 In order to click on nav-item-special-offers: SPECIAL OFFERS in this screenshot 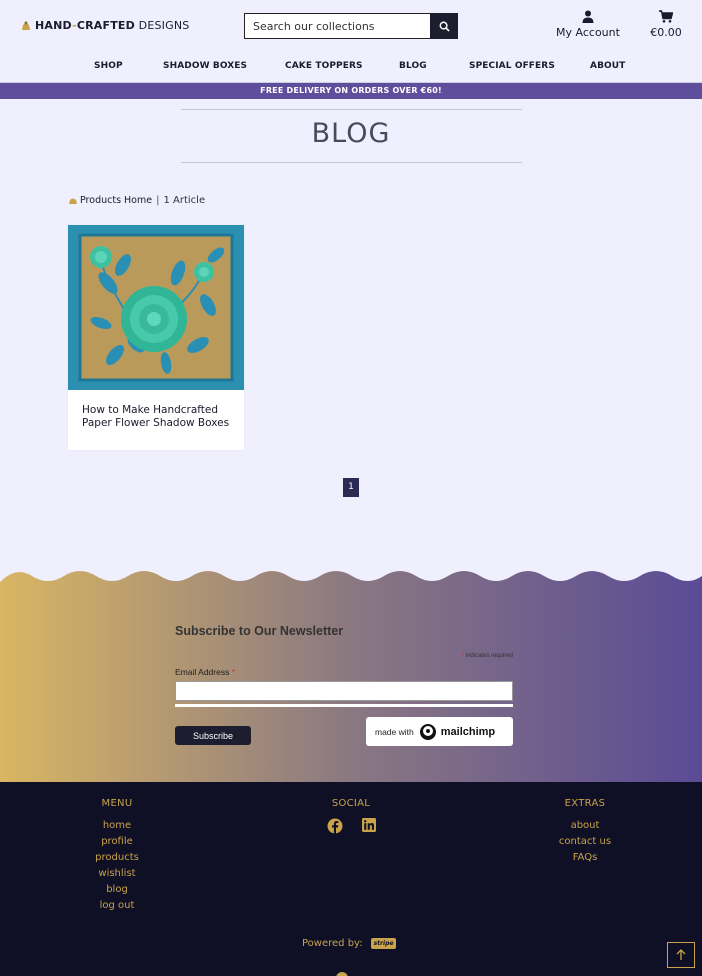, I will do `click(512, 66)`.